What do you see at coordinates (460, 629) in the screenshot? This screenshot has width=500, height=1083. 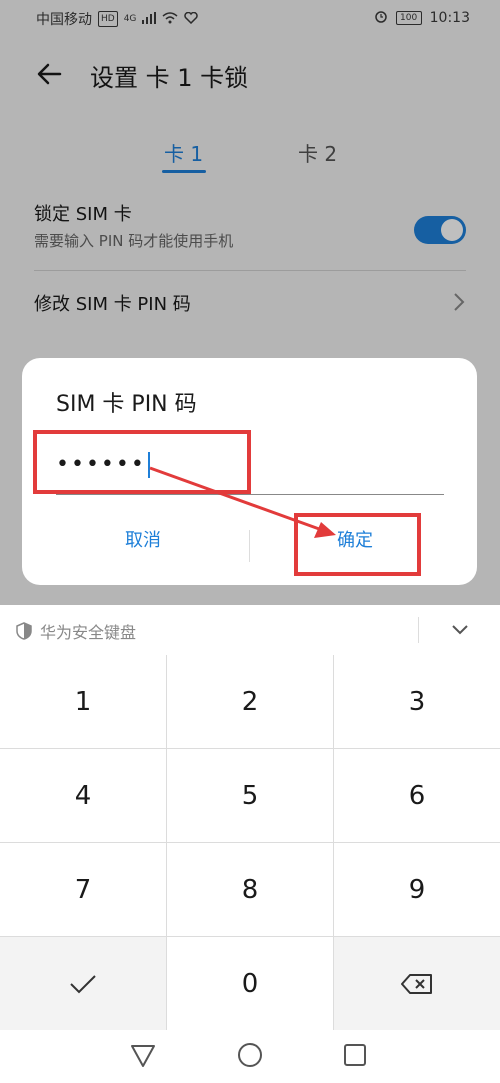 I see `chevron-down-icon` at bounding box center [460, 629].